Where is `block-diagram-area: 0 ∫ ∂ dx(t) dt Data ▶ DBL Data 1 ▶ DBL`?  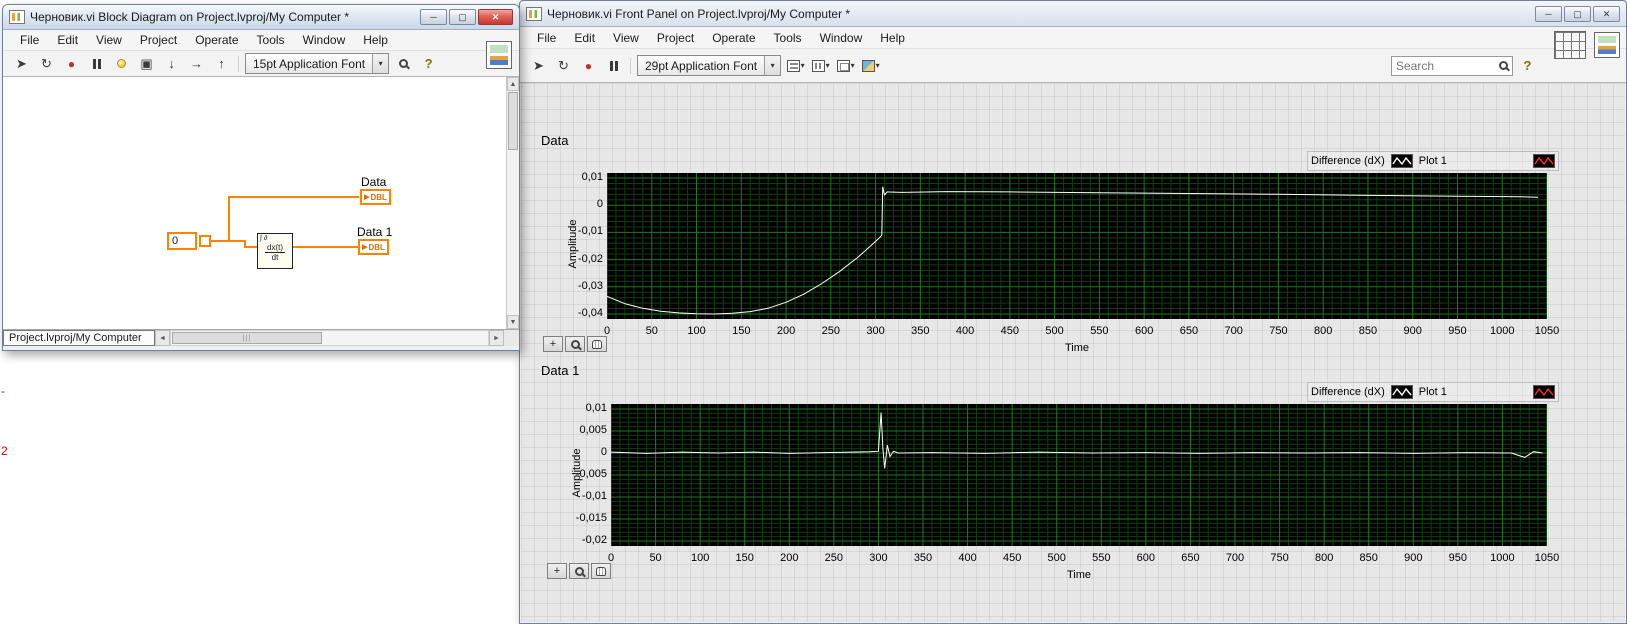
block-diagram-area: 0 ∫ ∂ dx(t) dt Data ▶ DBL Data 1 ▶ DBL is located at coordinates (254, 203).